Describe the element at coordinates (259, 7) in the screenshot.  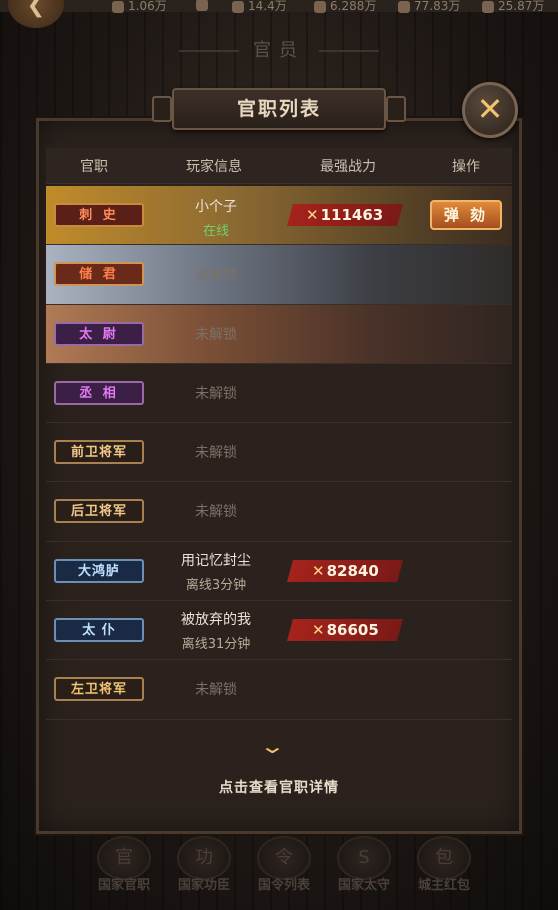
I see `resource-food: 14.4万` at that location.